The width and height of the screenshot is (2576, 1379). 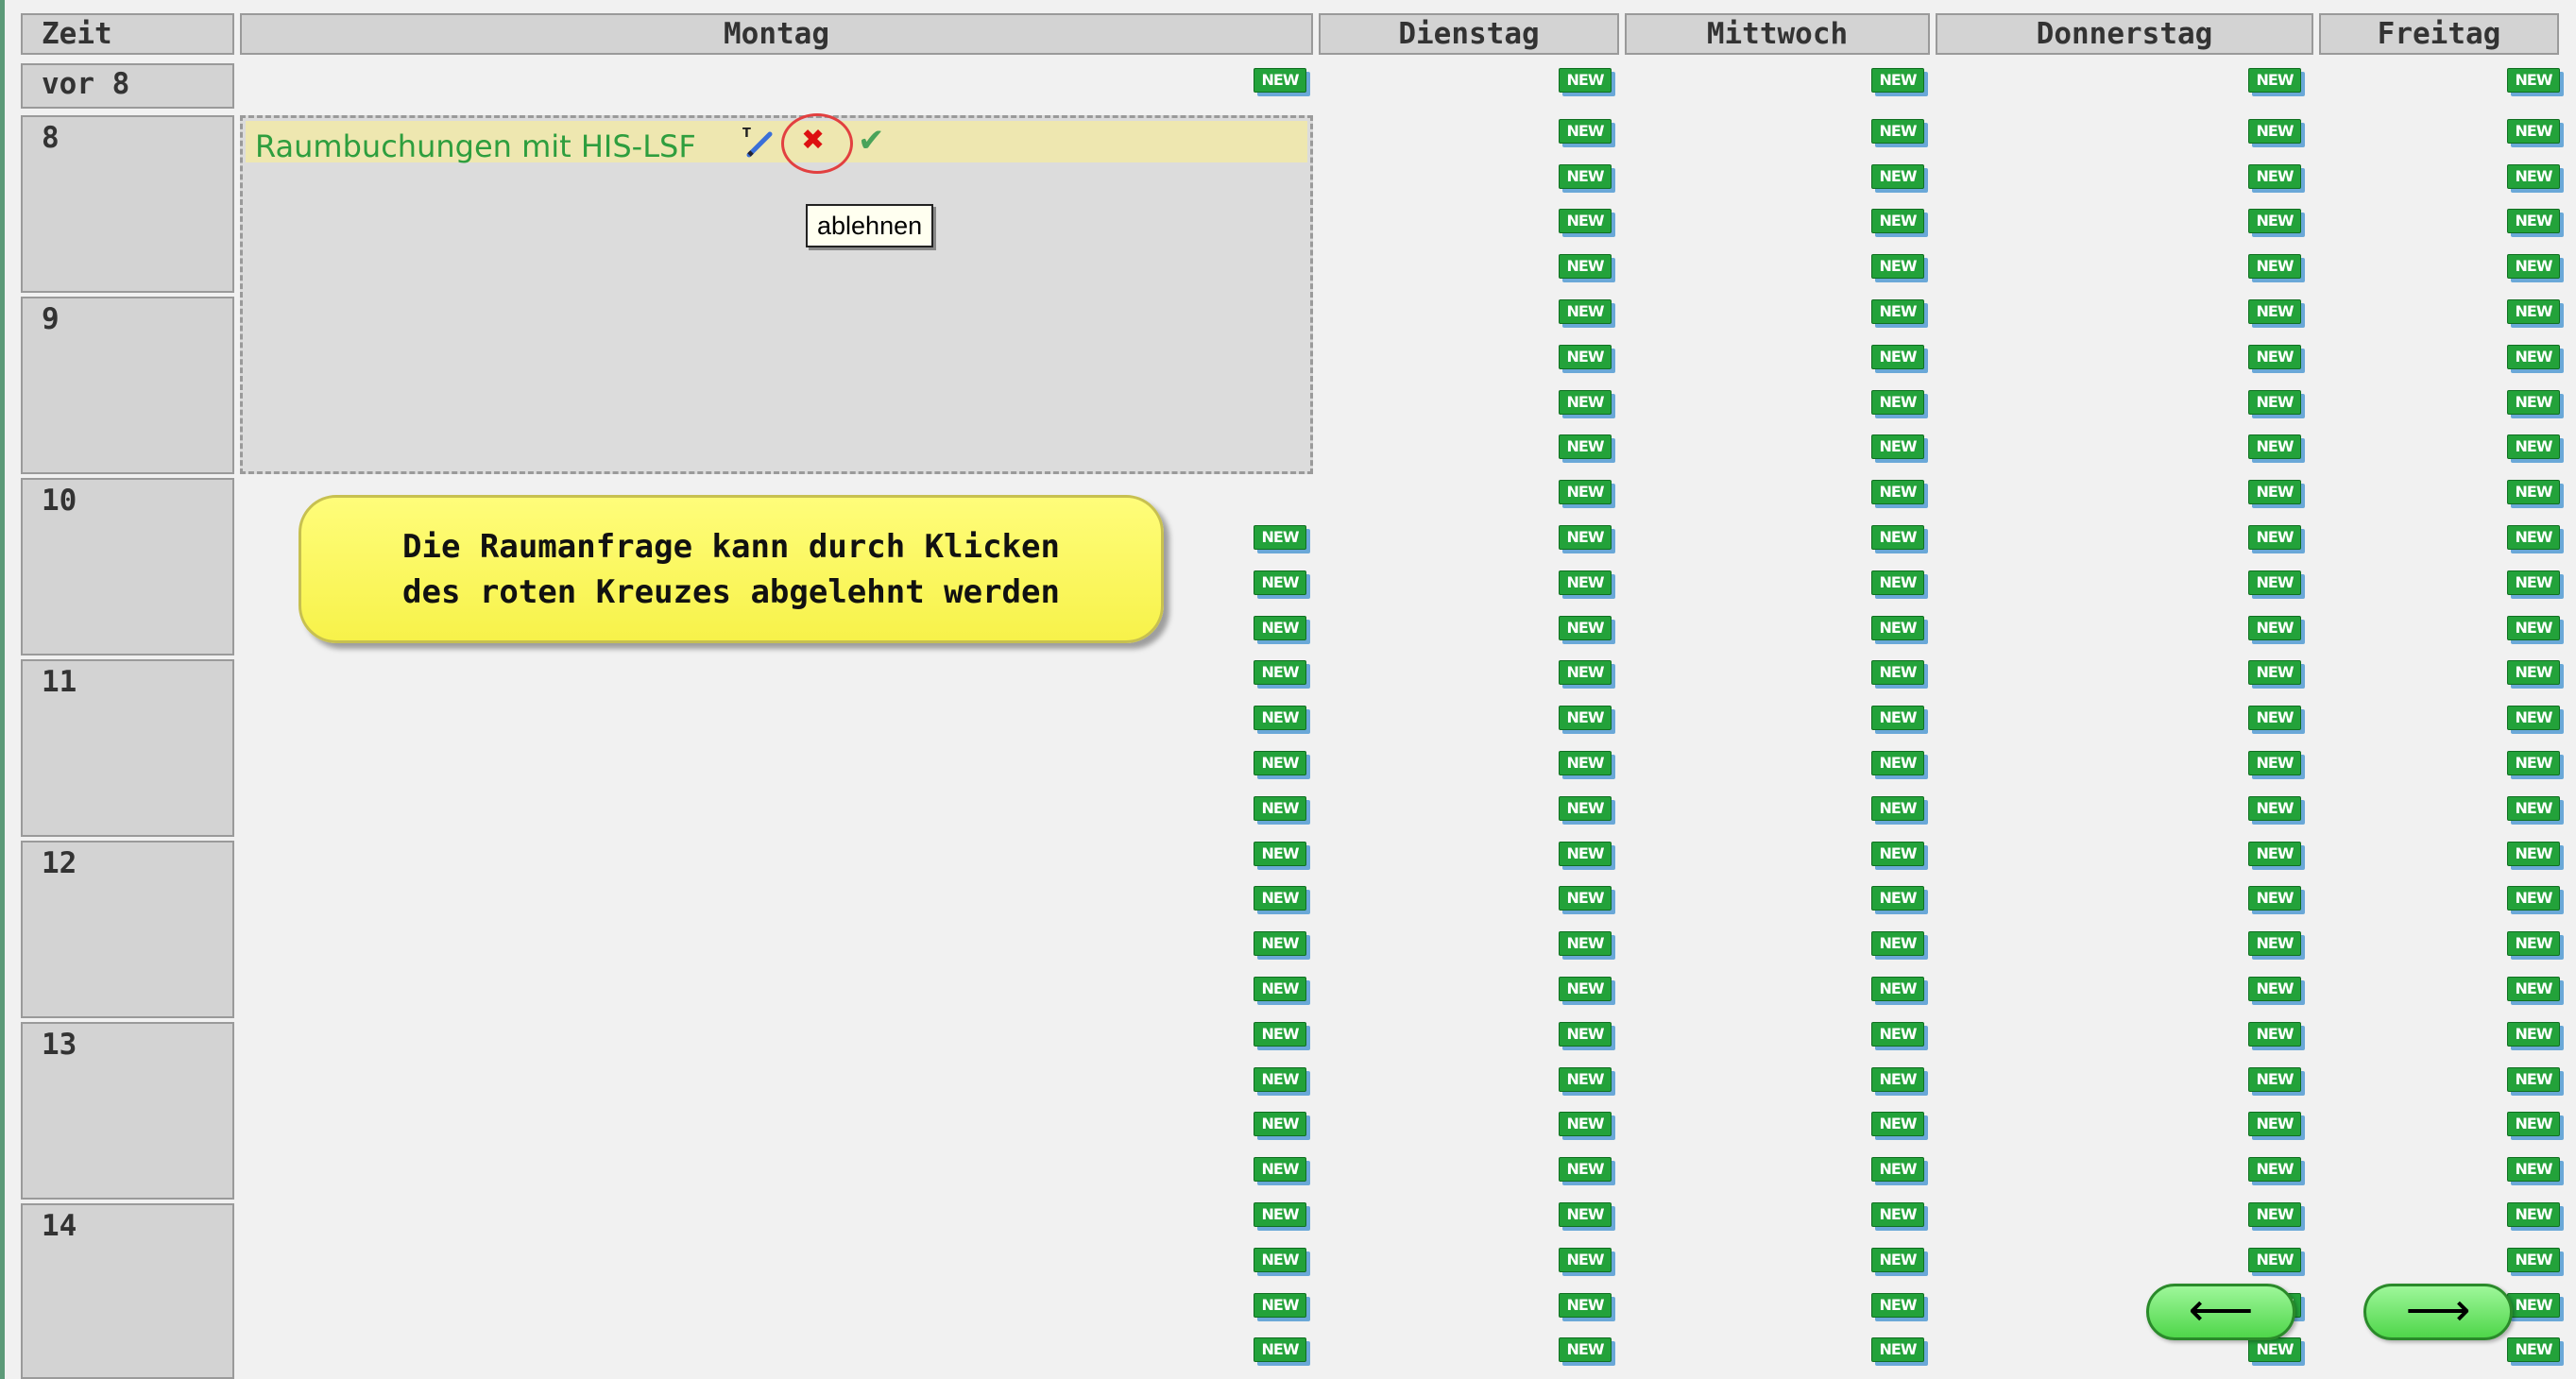 I want to click on green-checkmark-icon: ✔, so click(x=872, y=141).